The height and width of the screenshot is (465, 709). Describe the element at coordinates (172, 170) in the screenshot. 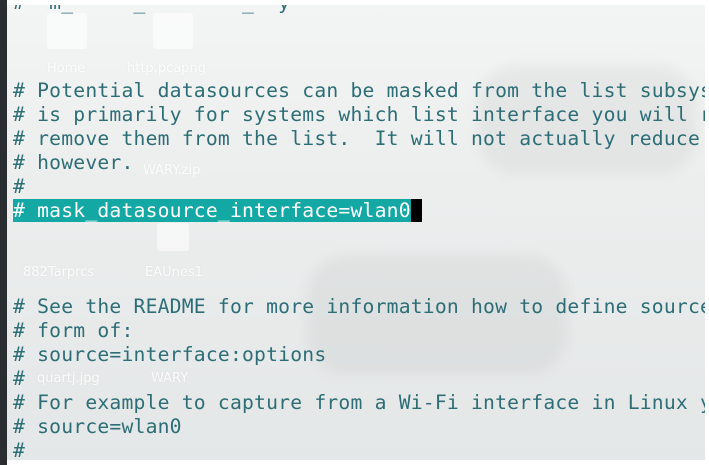

I see `desktop-icon-label: WARY.zip` at that location.